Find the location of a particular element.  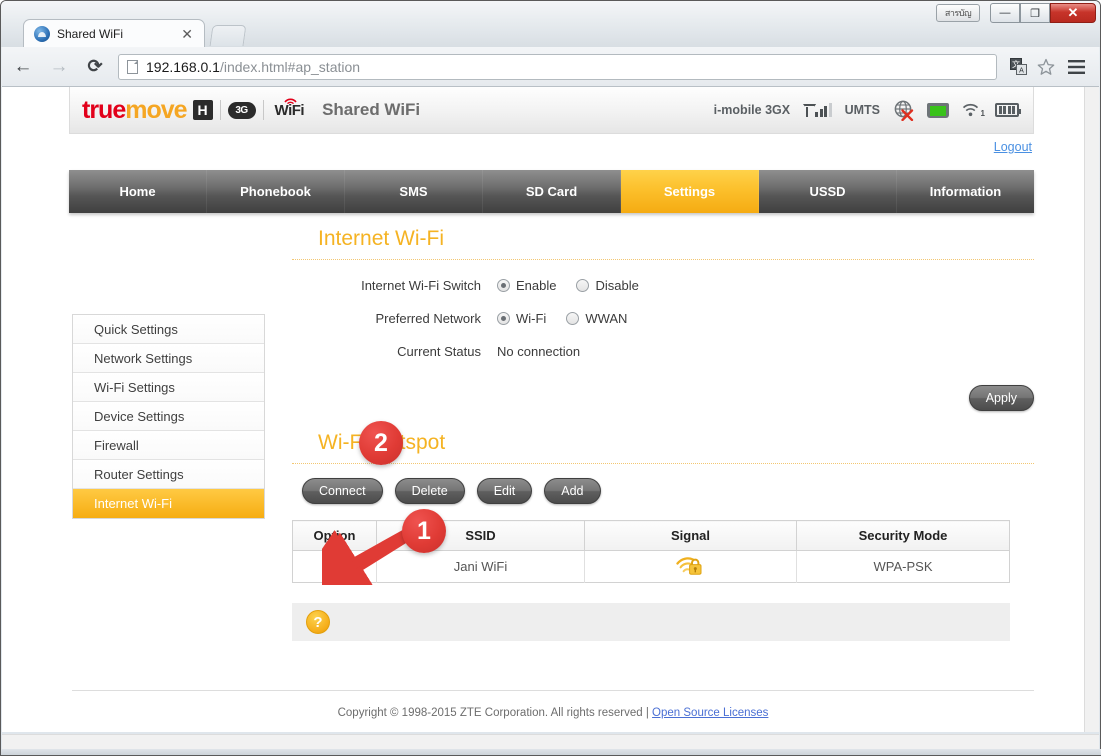

logo-move-text: move is located at coordinates (156, 109).